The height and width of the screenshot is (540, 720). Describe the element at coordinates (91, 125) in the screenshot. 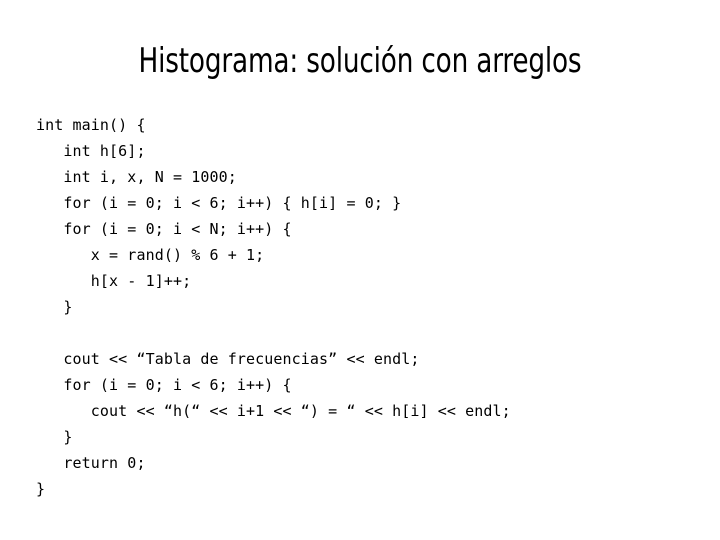

I see `code-line: int main() {` at that location.